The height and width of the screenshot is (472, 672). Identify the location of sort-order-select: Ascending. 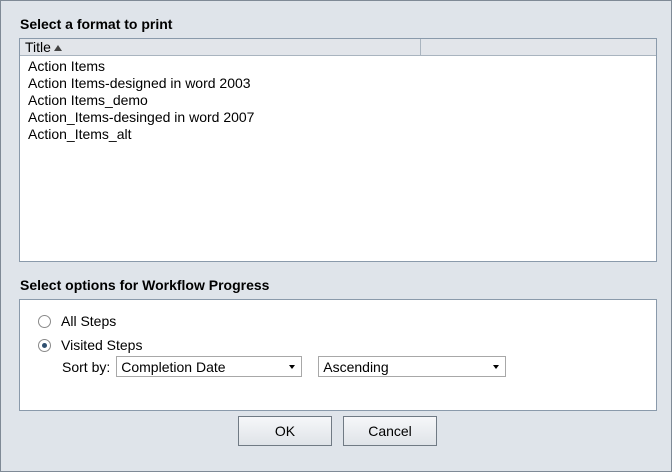
(412, 366).